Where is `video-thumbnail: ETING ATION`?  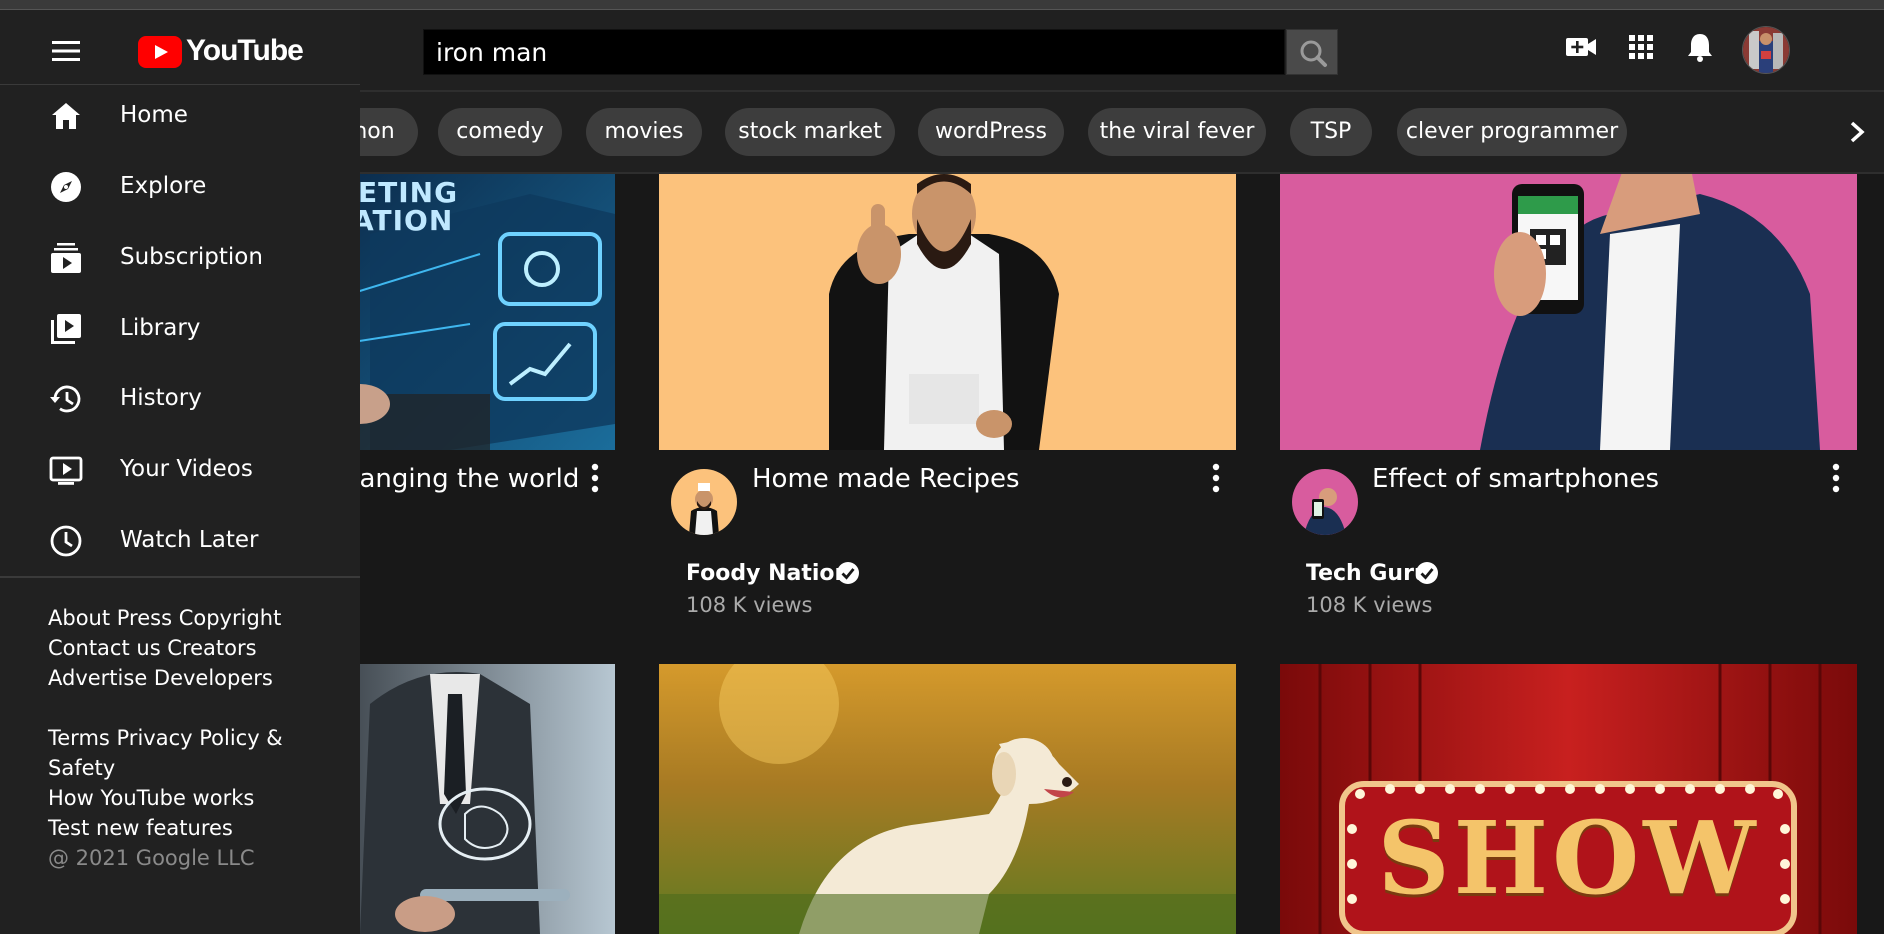 video-thumbnail: ETING ATION is located at coordinates (472, 312).